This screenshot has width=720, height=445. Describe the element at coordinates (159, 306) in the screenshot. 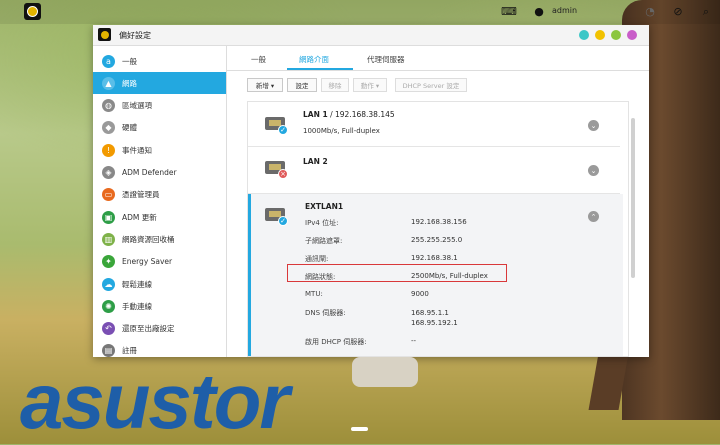

I see `sidebar-item-manual-connect: ✺ 手動連線` at that location.